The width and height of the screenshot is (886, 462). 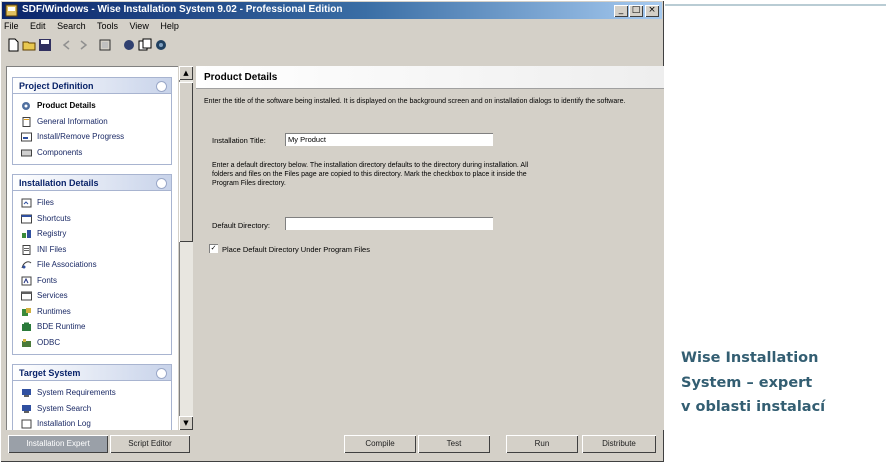 What do you see at coordinates (67, 45) in the screenshot?
I see `back-icon` at bounding box center [67, 45].